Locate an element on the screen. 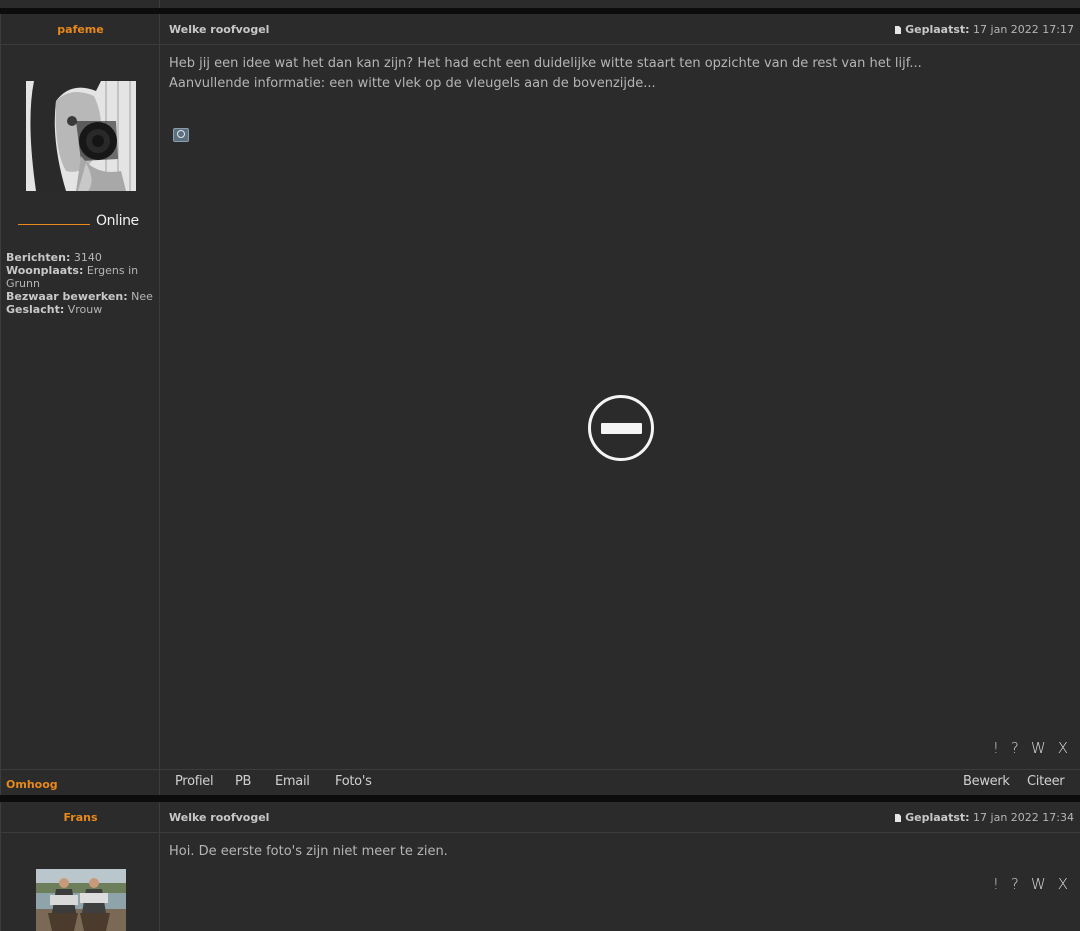 The height and width of the screenshot is (931, 1080). bezwaar-label: Bezwaar bewerken: is located at coordinates (67, 296).